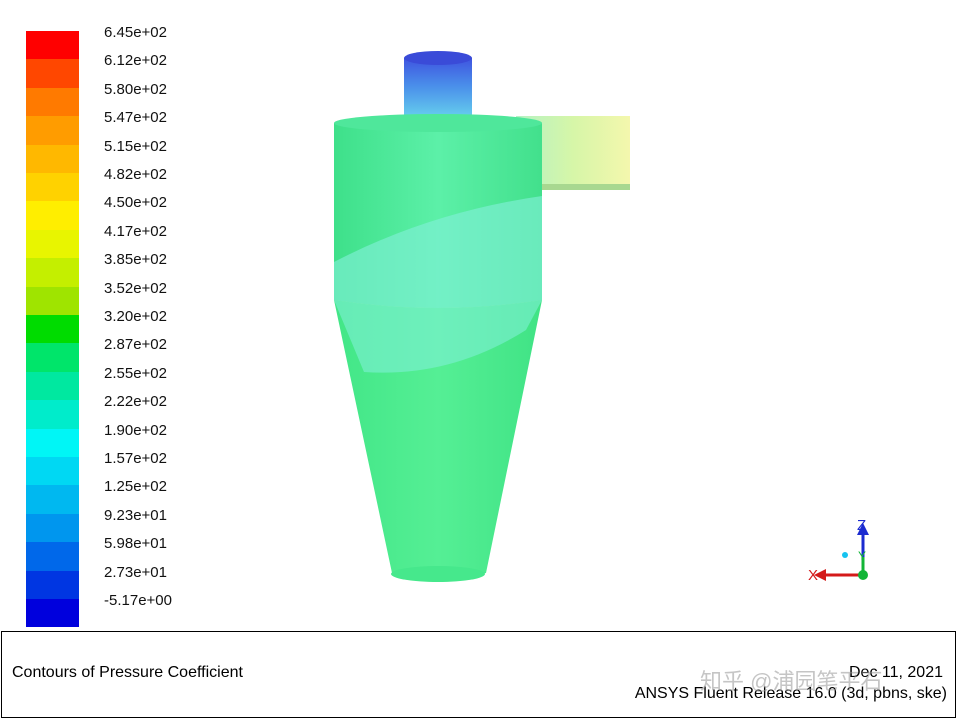 The width and height of the screenshot is (960, 720). I want to click on axis-x-label: X, so click(813, 575).